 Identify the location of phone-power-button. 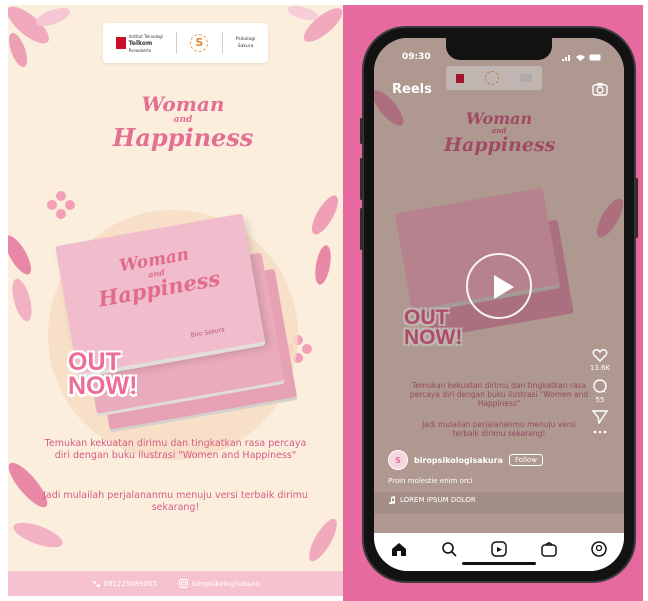
(636, 208).